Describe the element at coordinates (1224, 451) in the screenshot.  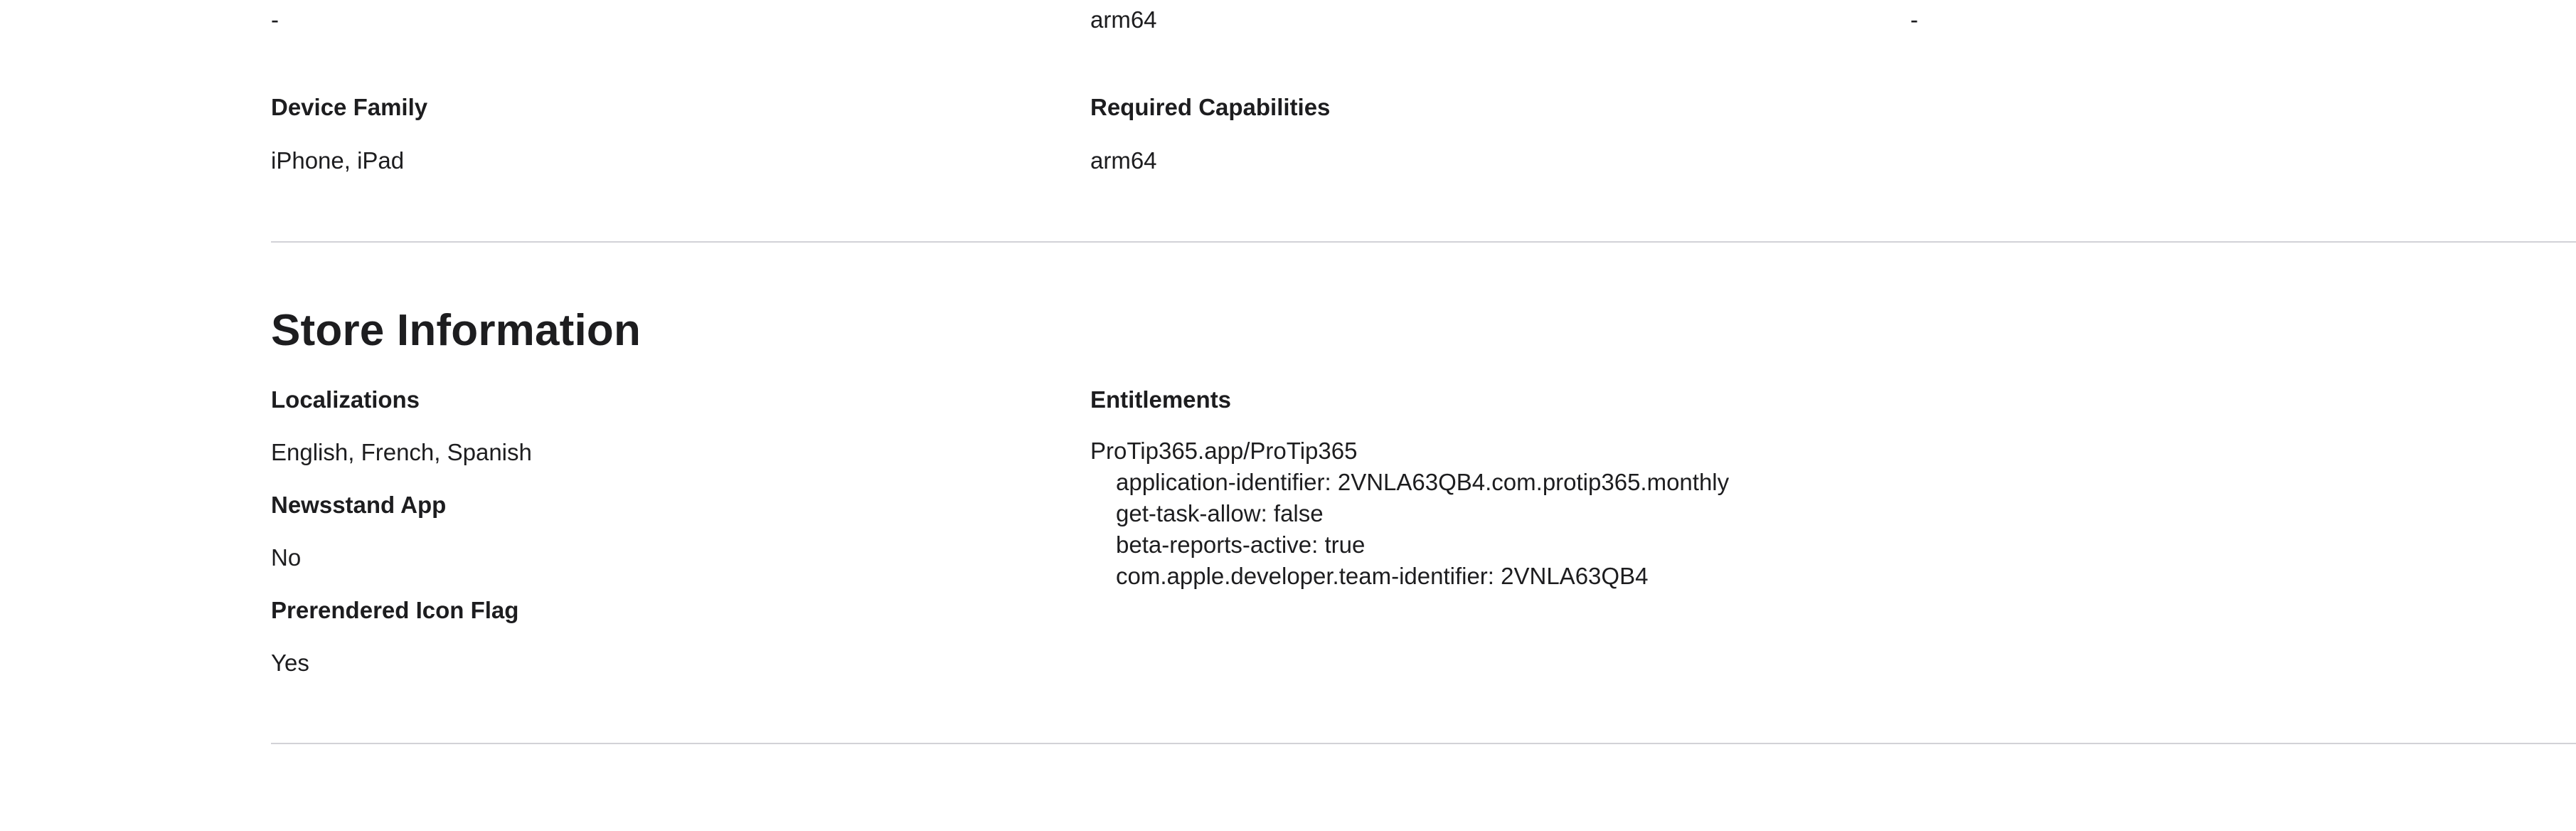
I see `entitlements-app-path: ProTip365.app/ProTip365` at that location.